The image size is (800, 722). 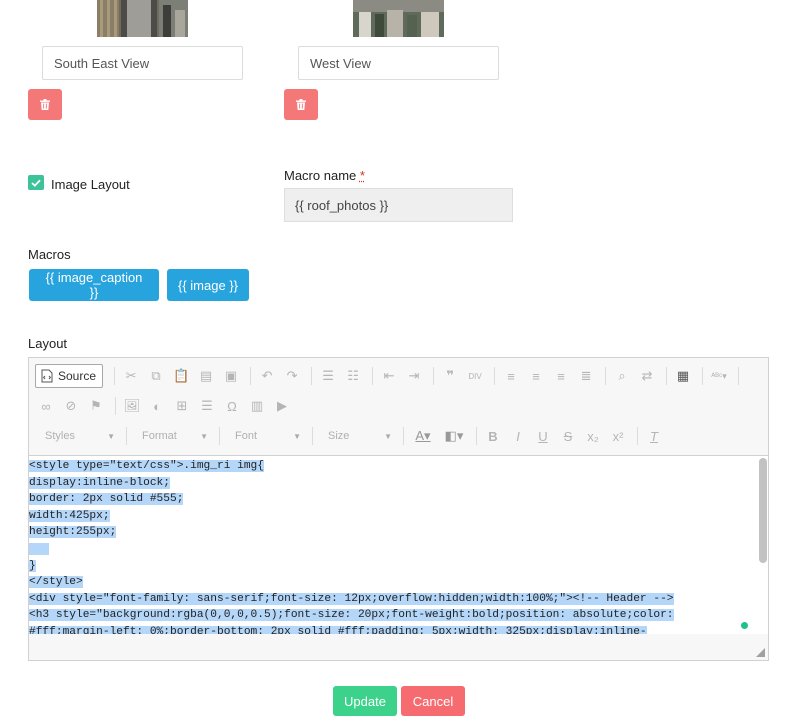 What do you see at coordinates (536, 376) in the screenshot?
I see `align-center-icon: ≡` at bounding box center [536, 376].